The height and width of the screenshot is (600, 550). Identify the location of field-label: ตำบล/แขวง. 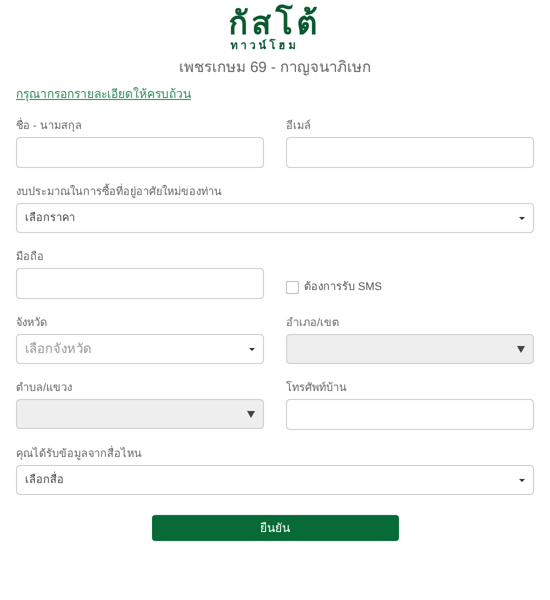
(45, 388).